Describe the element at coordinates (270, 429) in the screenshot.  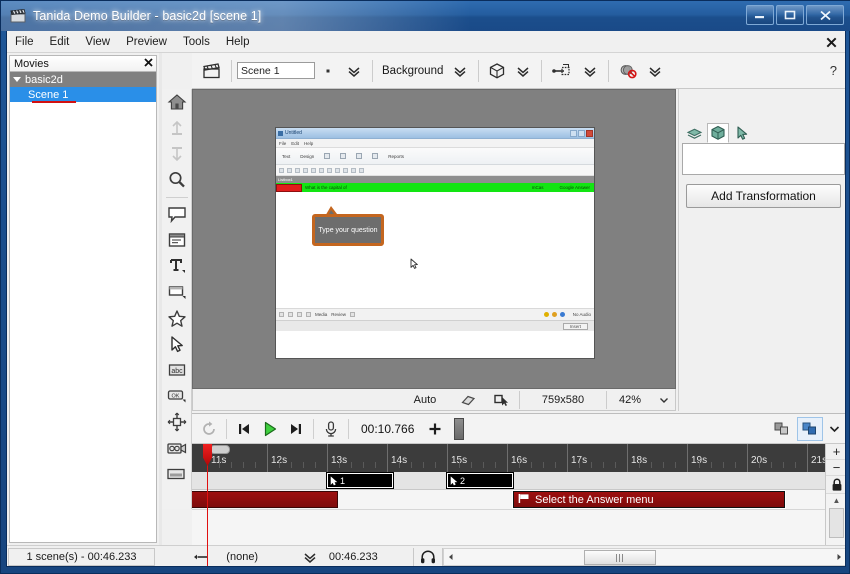
I see `play-icon` at that location.